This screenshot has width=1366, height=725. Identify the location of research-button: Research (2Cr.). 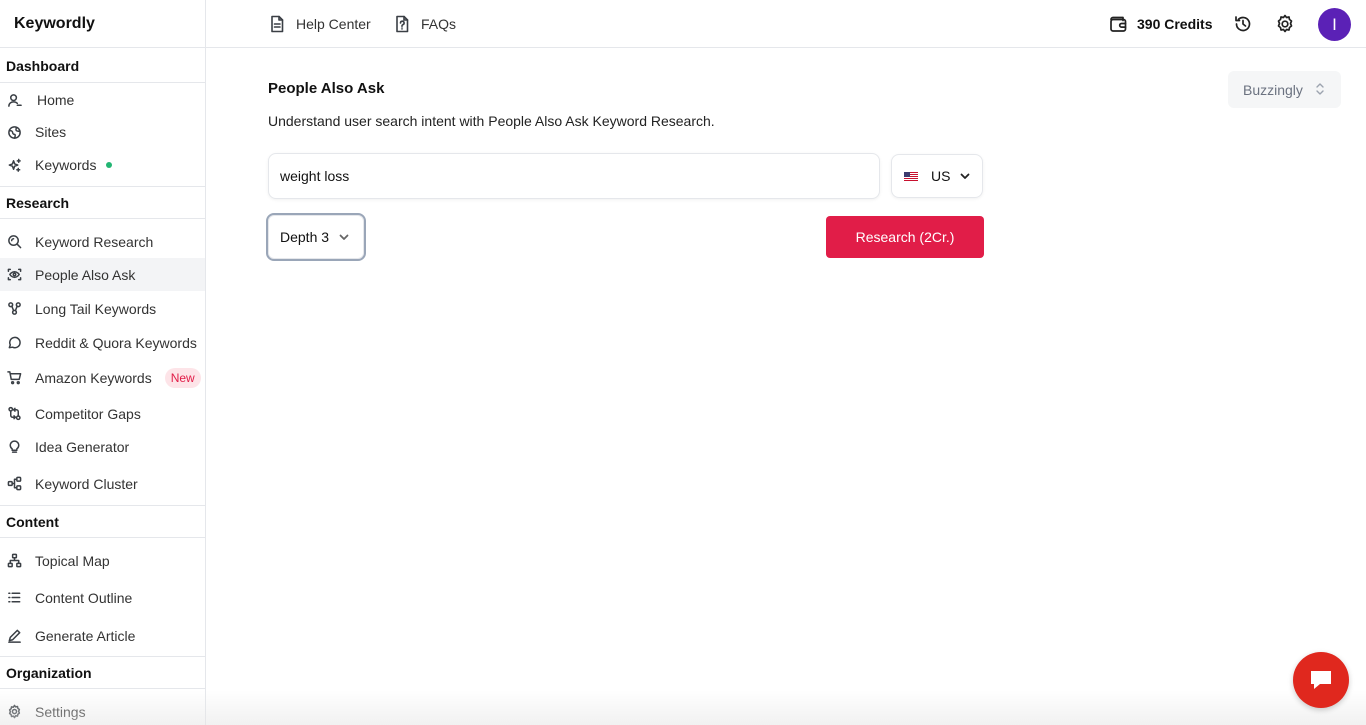
(905, 237).